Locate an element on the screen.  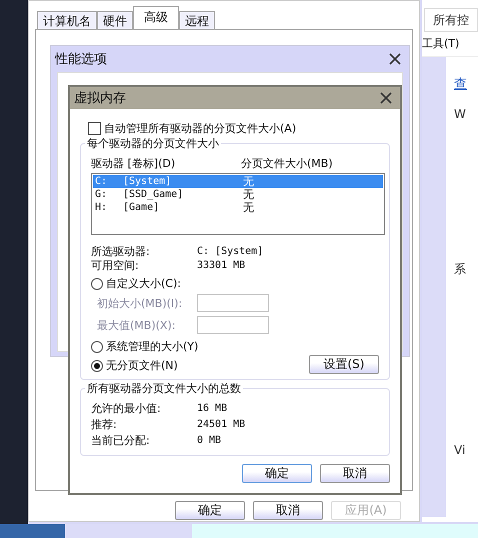
address-bar: 所有控 is located at coordinates (451, 20).